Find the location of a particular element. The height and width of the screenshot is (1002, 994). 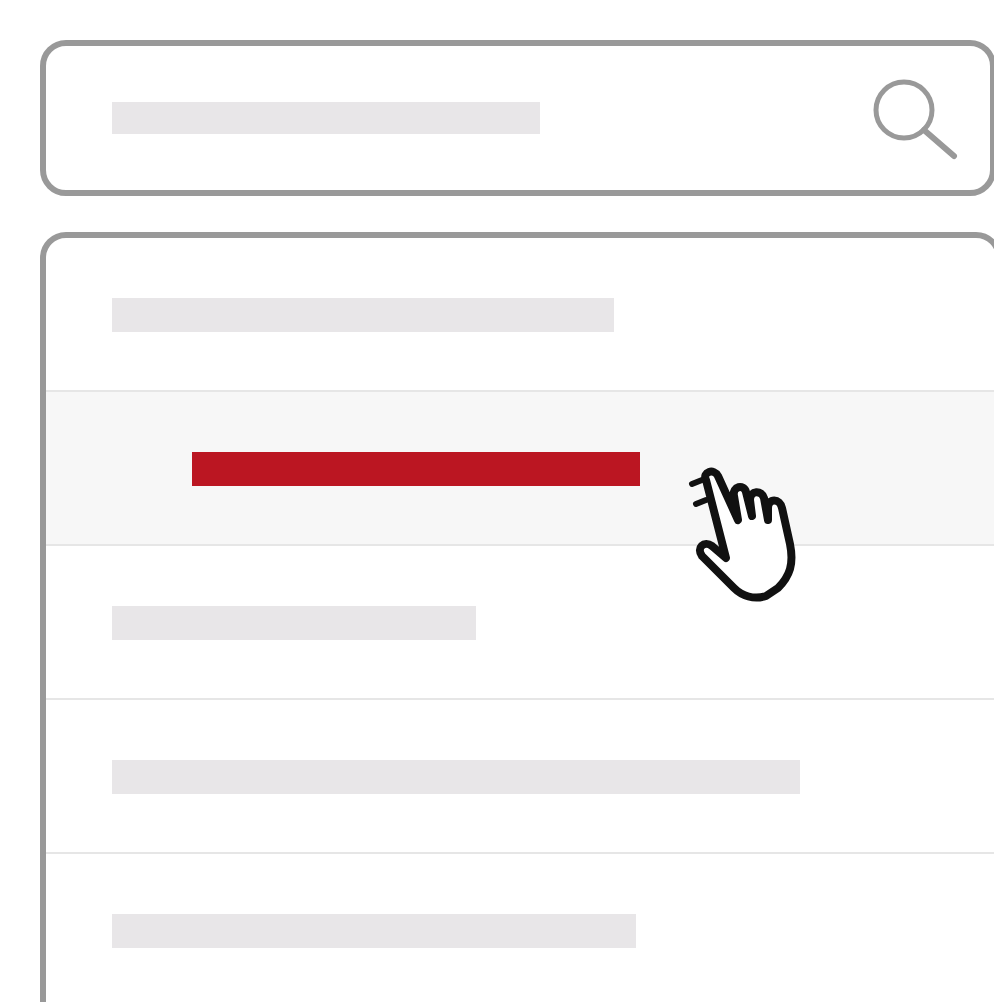

search-field is located at coordinates (517, 118).